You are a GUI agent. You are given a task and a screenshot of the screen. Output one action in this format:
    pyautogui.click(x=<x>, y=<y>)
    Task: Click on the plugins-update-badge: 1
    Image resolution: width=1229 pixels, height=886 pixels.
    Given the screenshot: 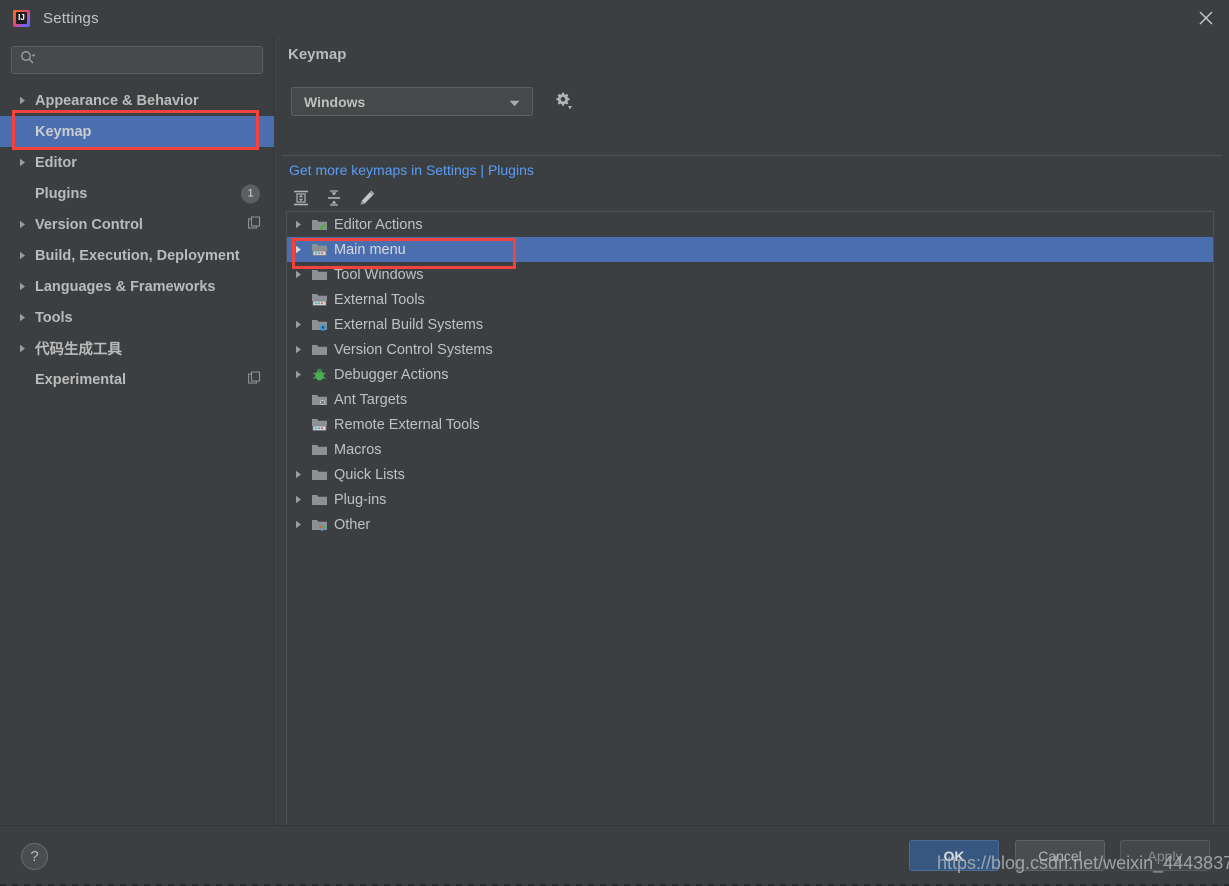 What is the action you would take?
    pyautogui.click(x=250, y=193)
    